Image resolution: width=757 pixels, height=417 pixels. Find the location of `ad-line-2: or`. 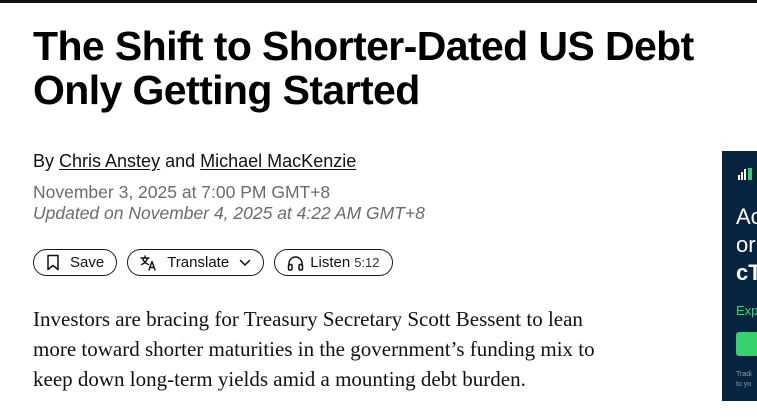

ad-line-2: or is located at coordinates (746, 244).